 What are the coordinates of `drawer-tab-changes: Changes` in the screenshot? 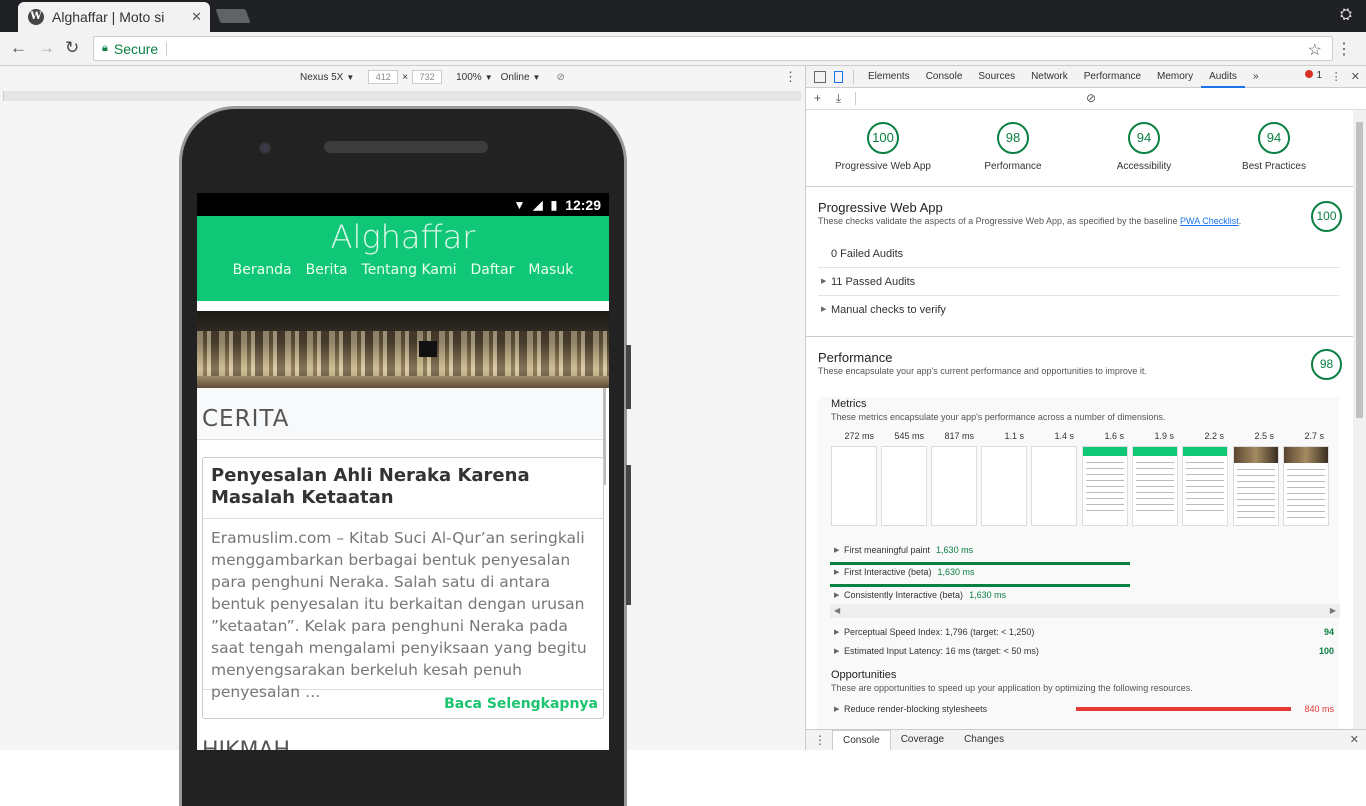 It's located at (984, 740).